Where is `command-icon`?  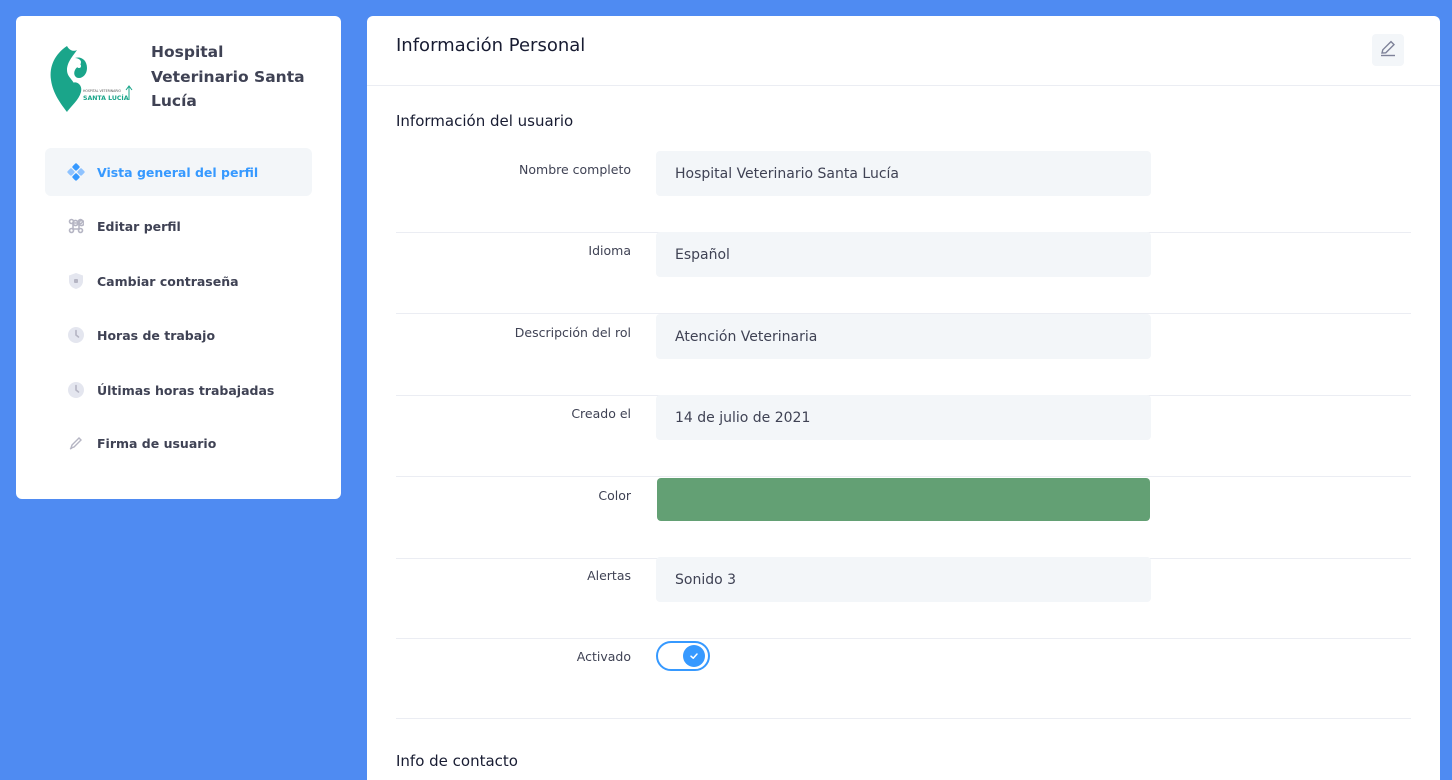 command-icon is located at coordinates (76, 226).